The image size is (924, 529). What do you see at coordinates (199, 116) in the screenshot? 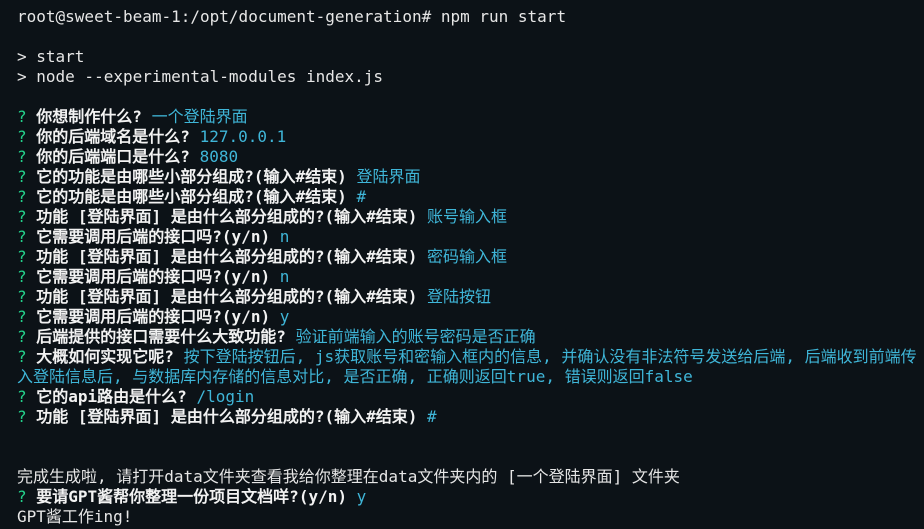
I see `answer-text: 一个登陆界面` at bounding box center [199, 116].